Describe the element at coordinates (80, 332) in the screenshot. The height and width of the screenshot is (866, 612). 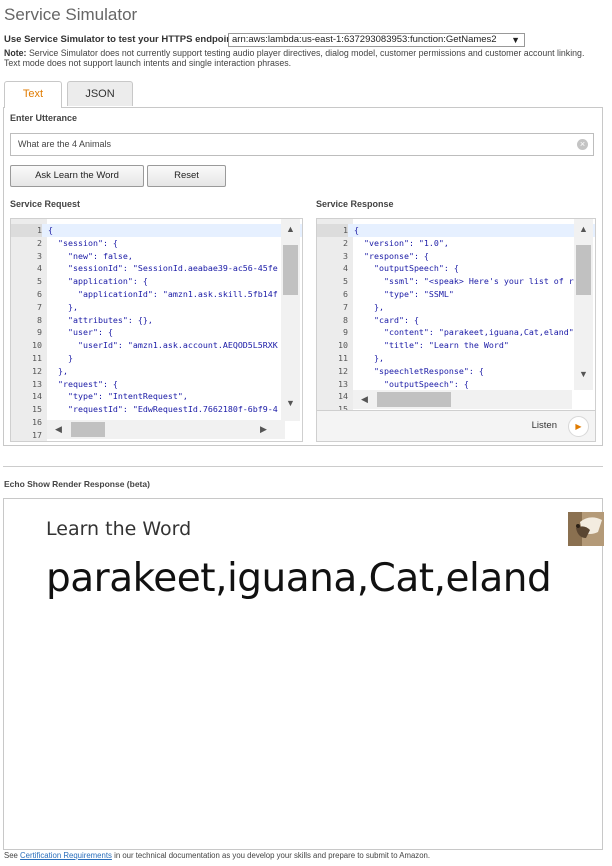
I see `code-text: "user": {` at that location.